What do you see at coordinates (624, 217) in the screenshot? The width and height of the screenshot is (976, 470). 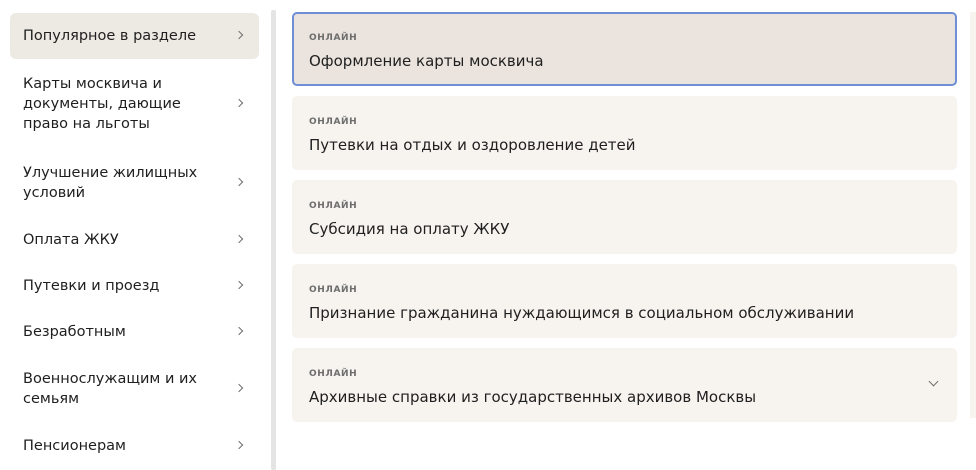 I see `service-card: ОНЛАЙН Субсидия на оплату ЖКУ` at bounding box center [624, 217].